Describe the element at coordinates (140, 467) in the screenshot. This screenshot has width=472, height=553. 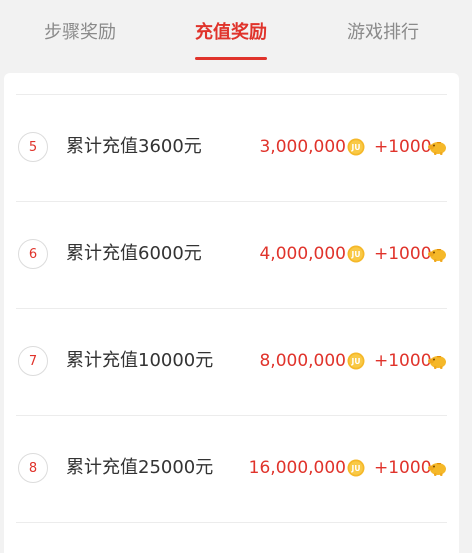
I see `reward-label: 累计充值25000元` at that location.